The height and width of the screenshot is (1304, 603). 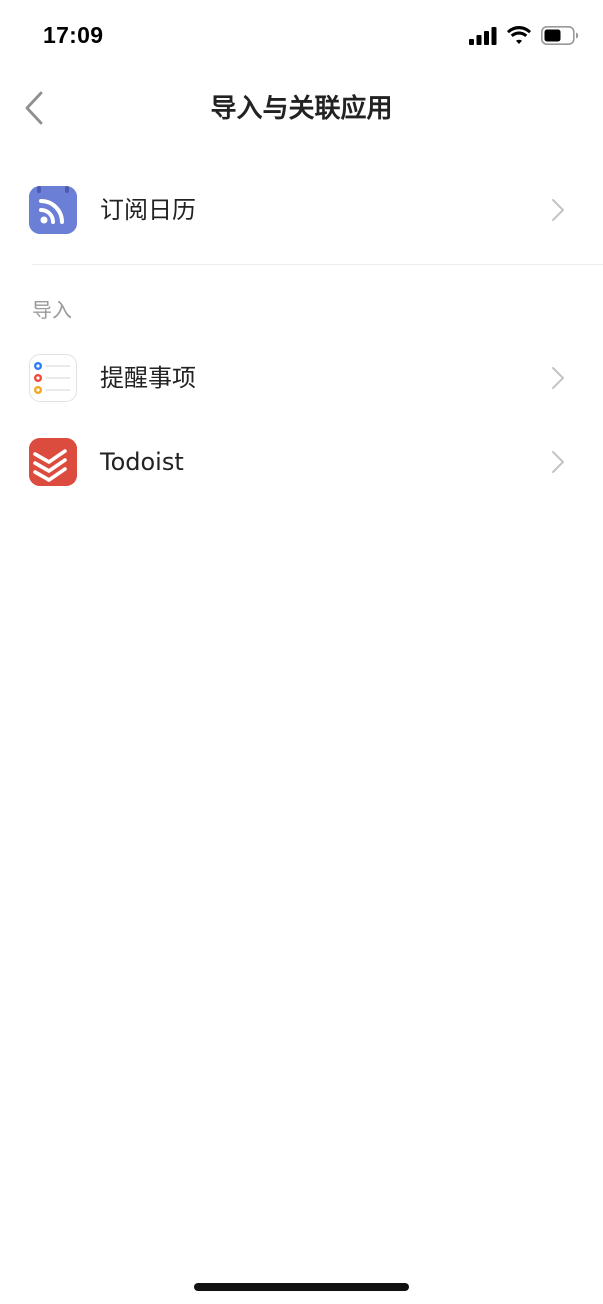 I want to click on subscribe-calendar-label: 订阅日历, so click(x=148, y=210).